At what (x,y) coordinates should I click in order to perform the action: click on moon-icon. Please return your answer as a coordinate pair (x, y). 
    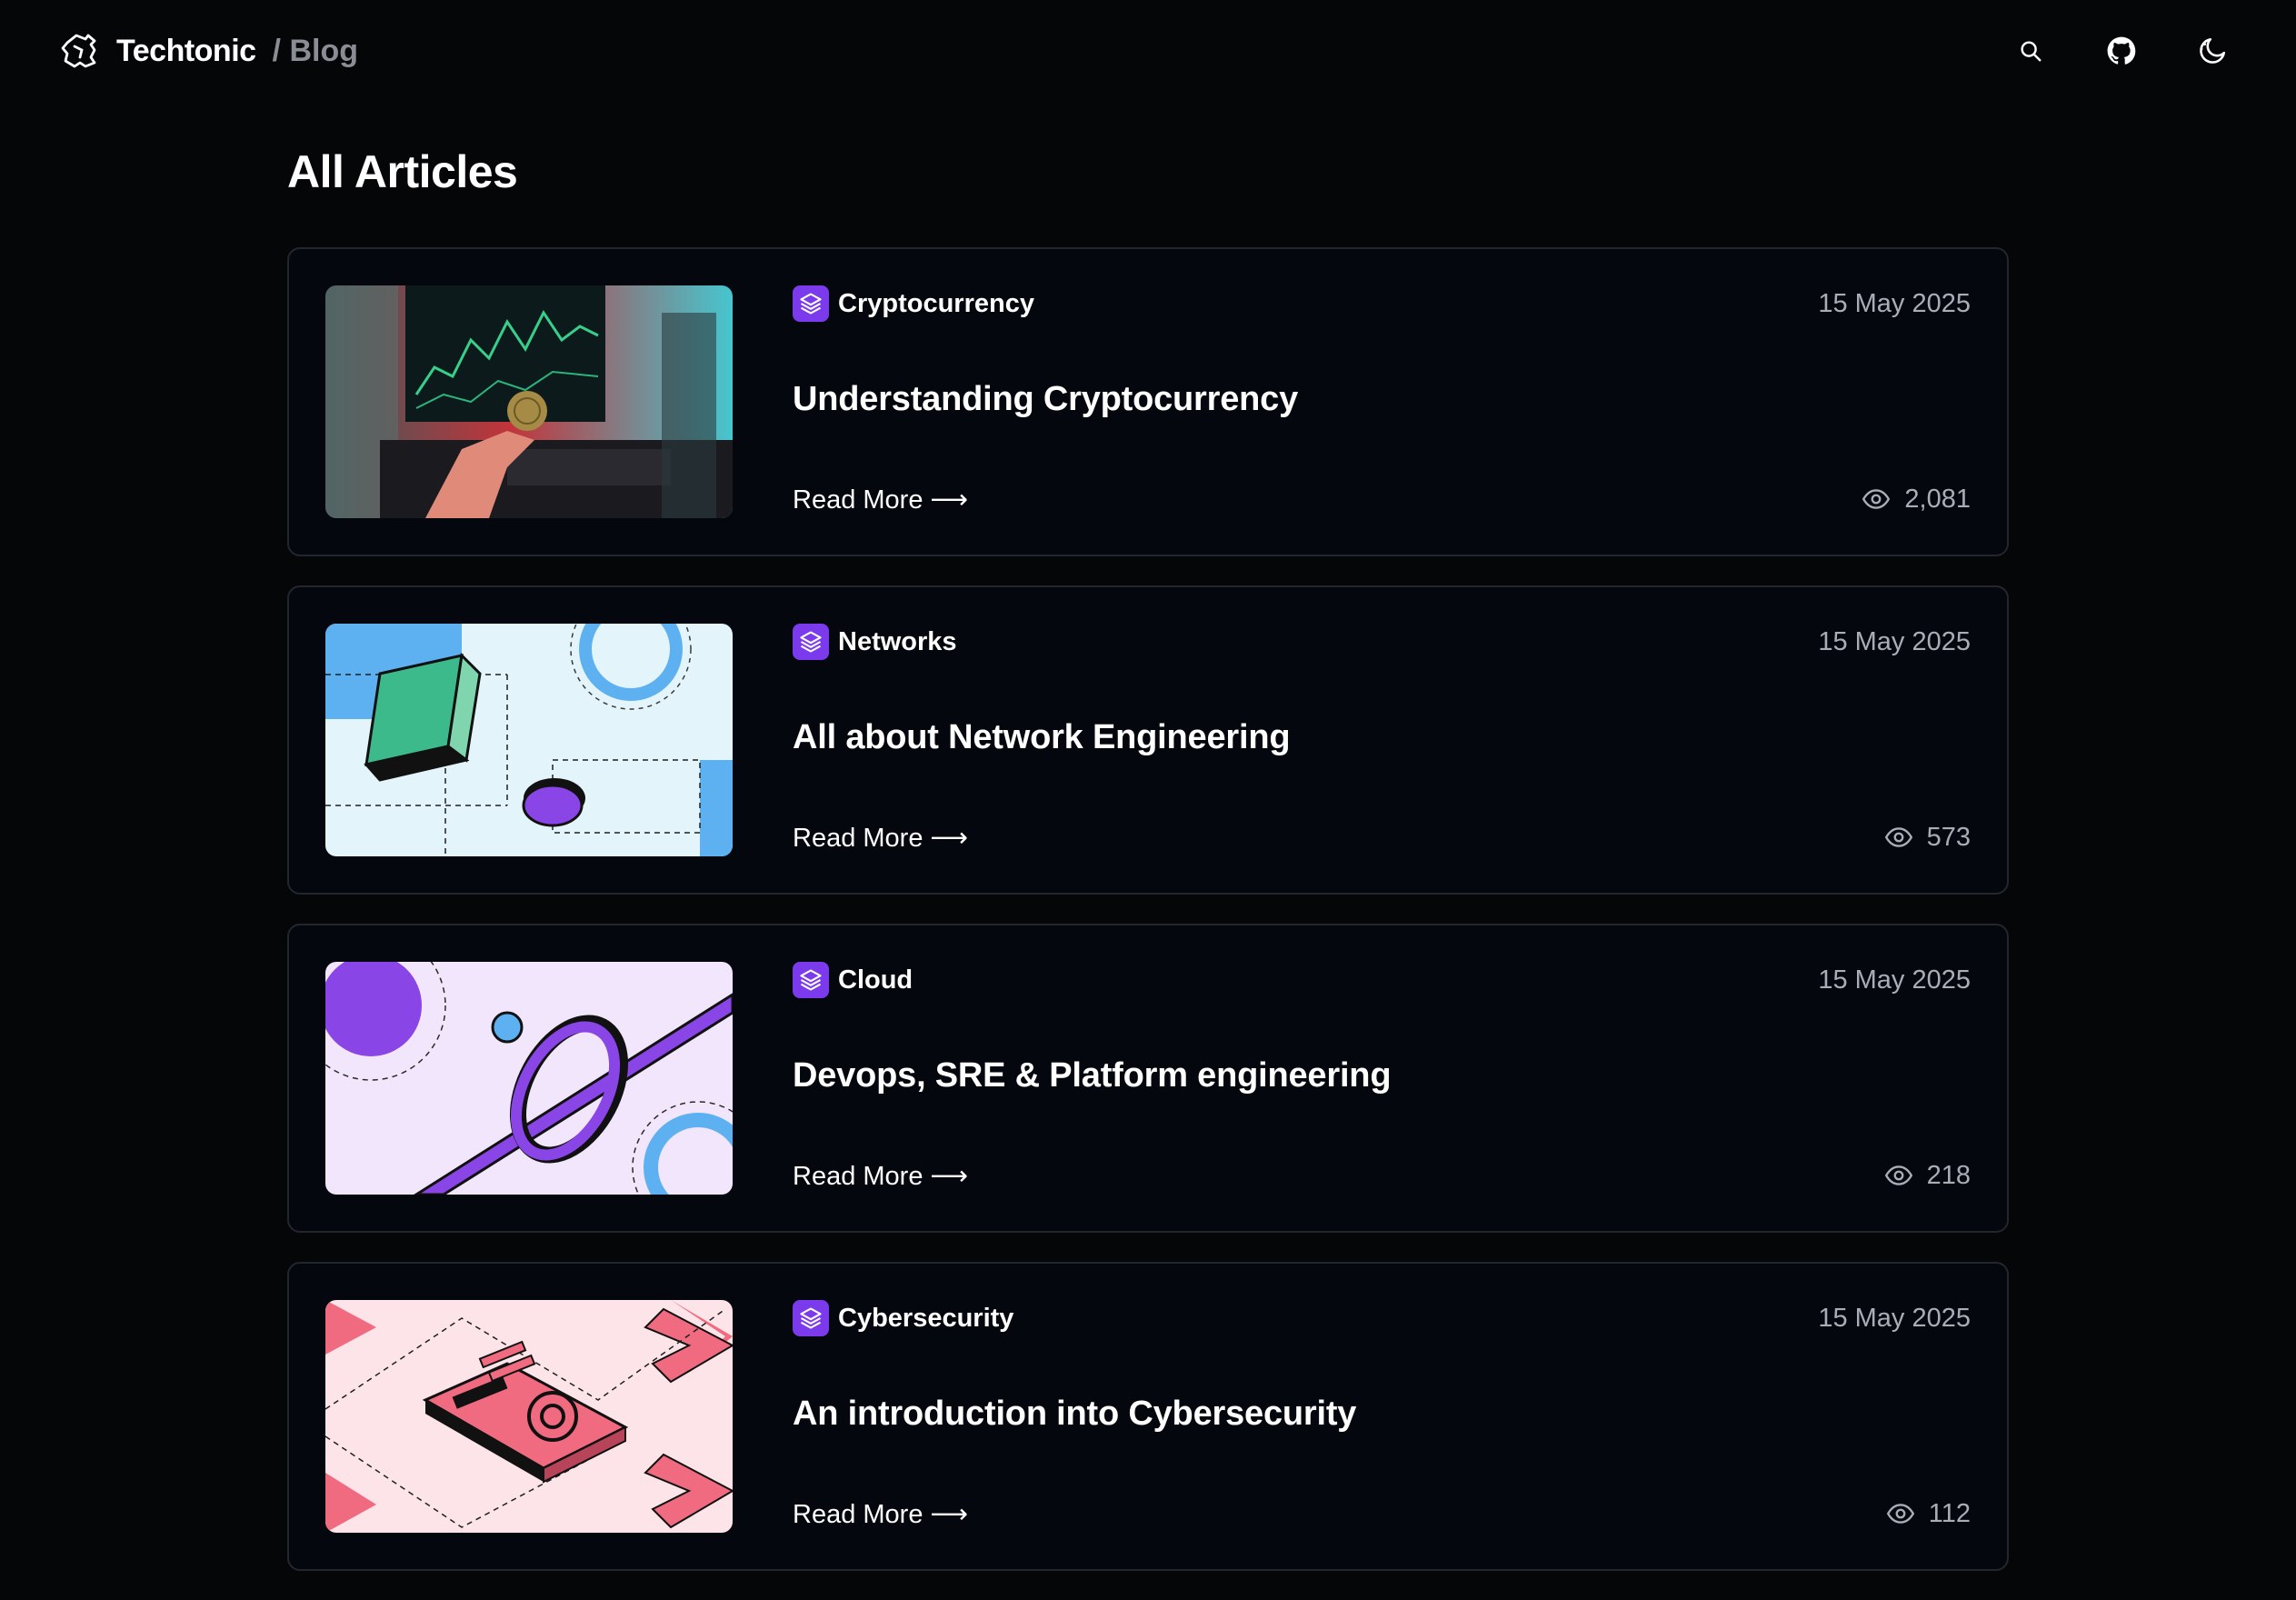
    Looking at the image, I should click on (2212, 51).